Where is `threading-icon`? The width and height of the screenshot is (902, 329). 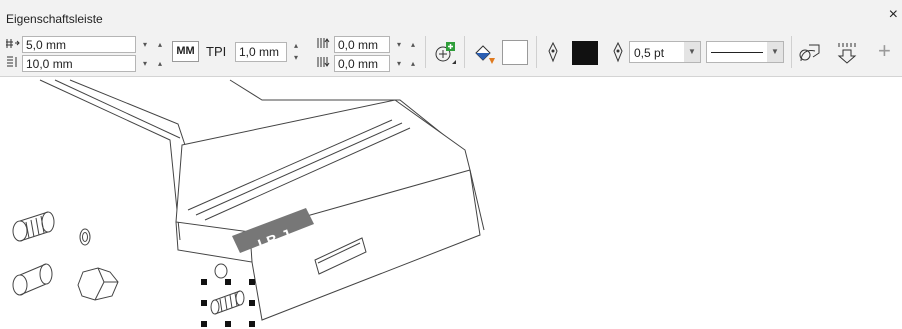
threading-icon is located at coordinates (847, 53).